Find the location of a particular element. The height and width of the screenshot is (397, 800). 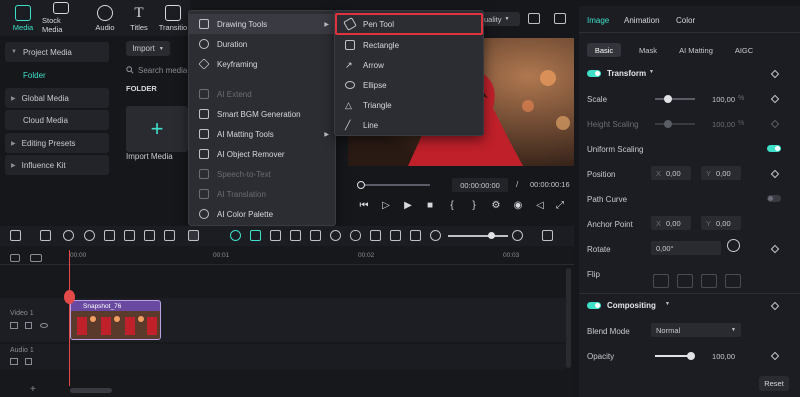

sidebar-item-influence-kit: ▶ Influence Kit is located at coordinates (57, 165).